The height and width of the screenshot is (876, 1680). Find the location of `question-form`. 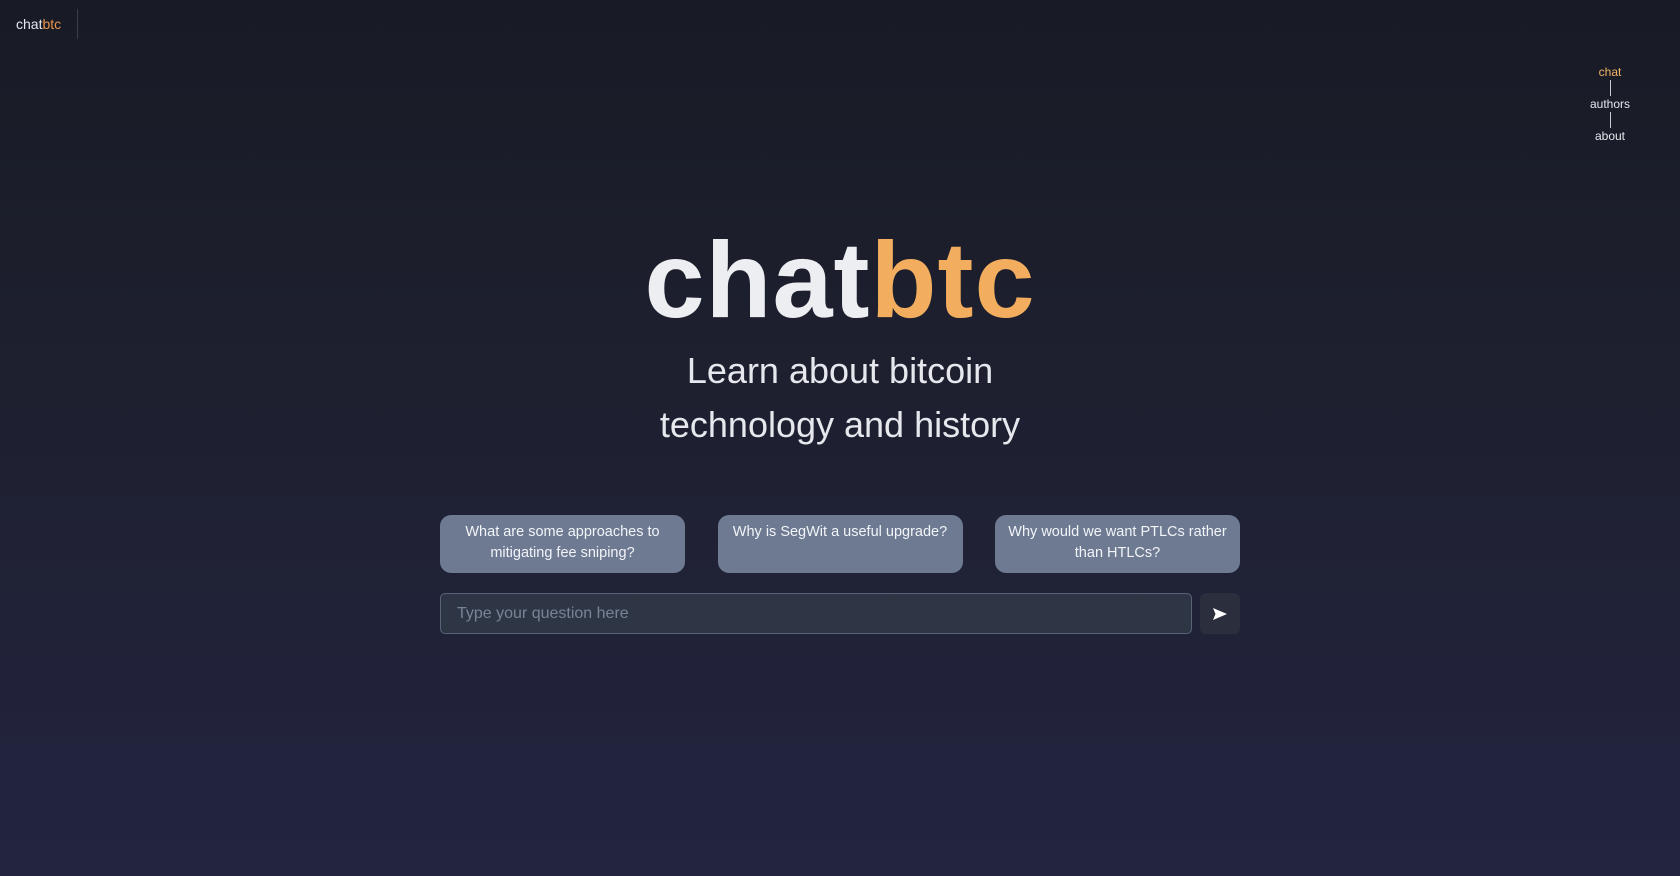

question-form is located at coordinates (840, 613).